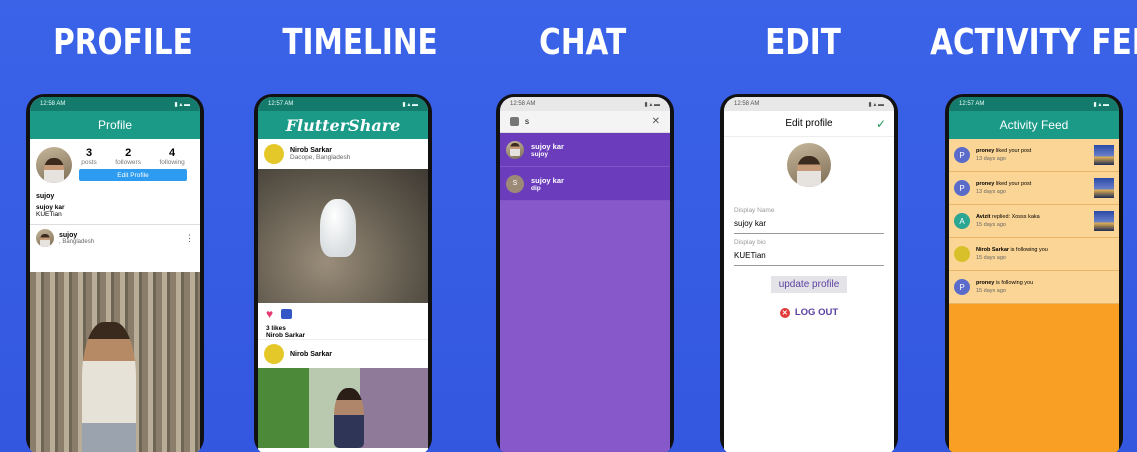  What do you see at coordinates (269, 314) in the screenshot?
I see `like-heart-icon: ♥` at bounding box center [269, 314].